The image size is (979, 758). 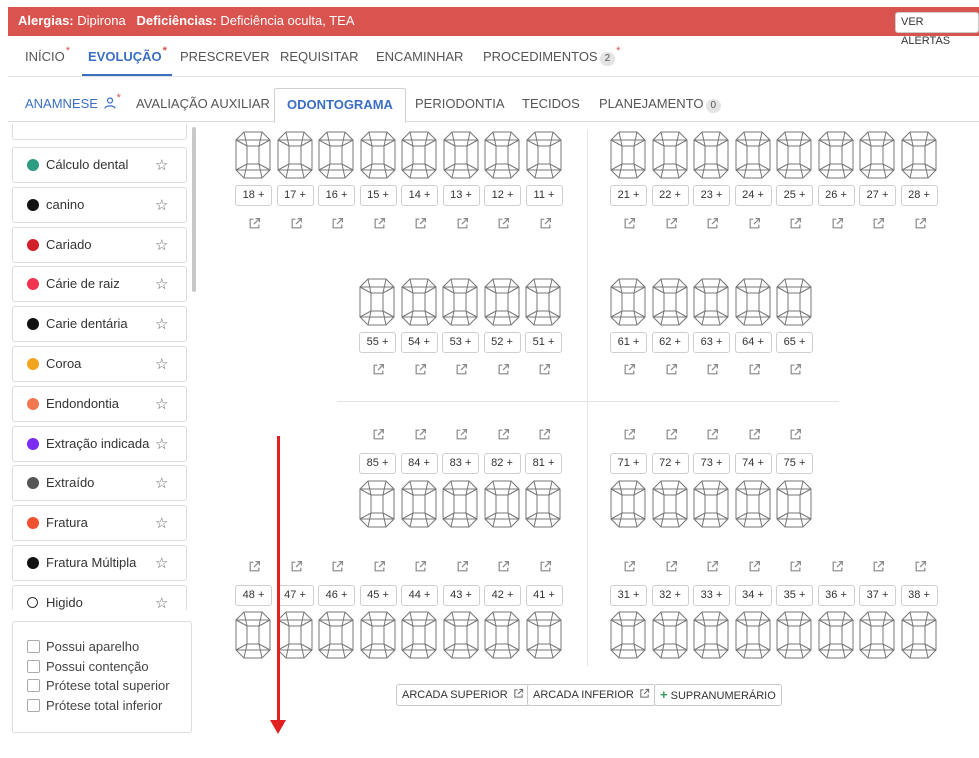 What do you see at coordinates (794, 195) in the screenshot?
I see `tooth-number-button: 25 +` at bounding box center [794, 195].